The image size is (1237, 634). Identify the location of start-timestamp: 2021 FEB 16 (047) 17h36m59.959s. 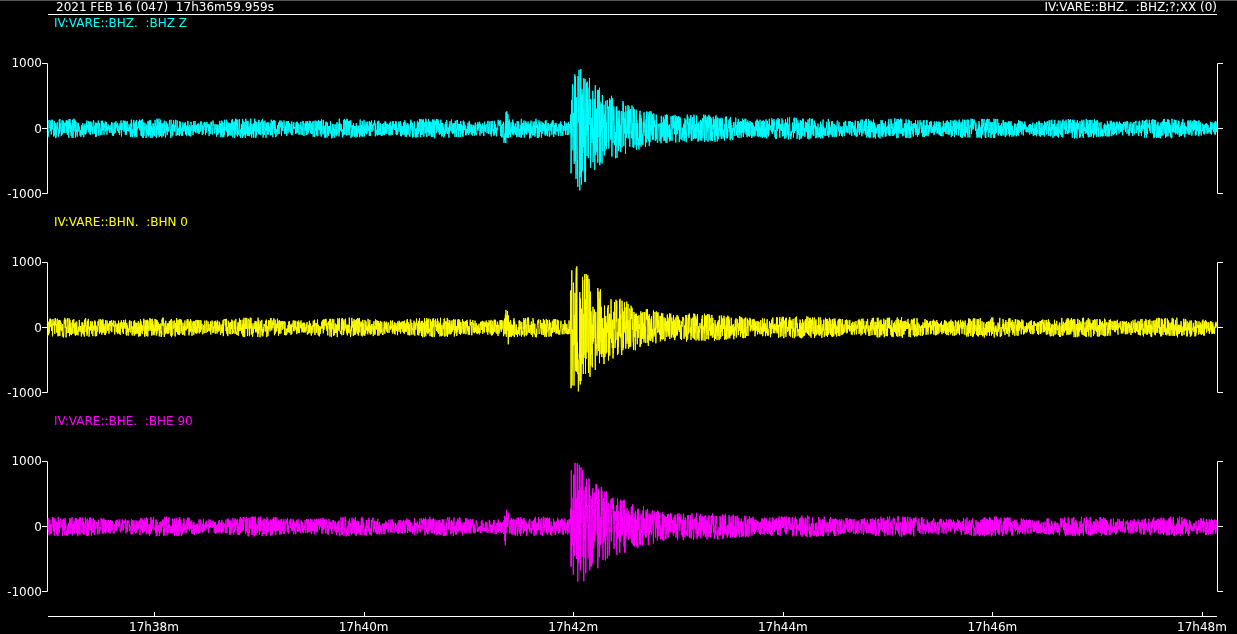
(165, 7).